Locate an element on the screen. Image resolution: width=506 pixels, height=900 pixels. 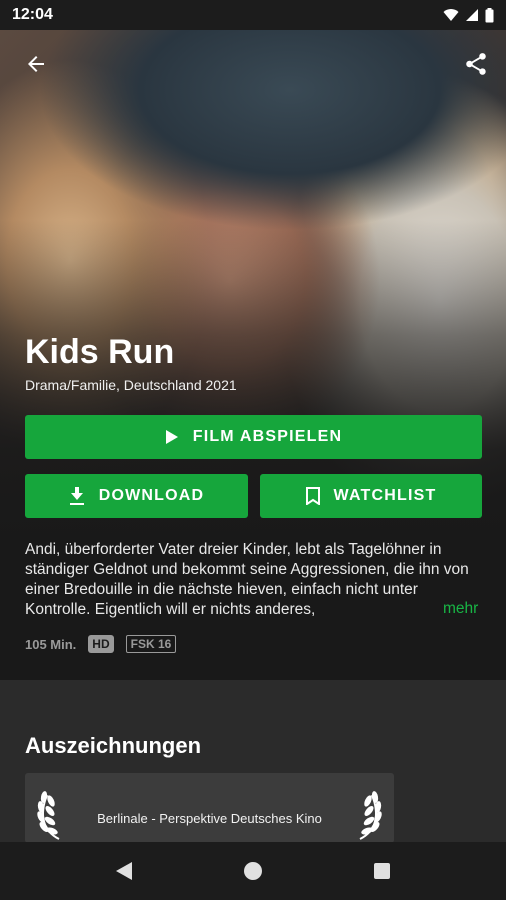
description-fade is located at coordinates (385, 611).